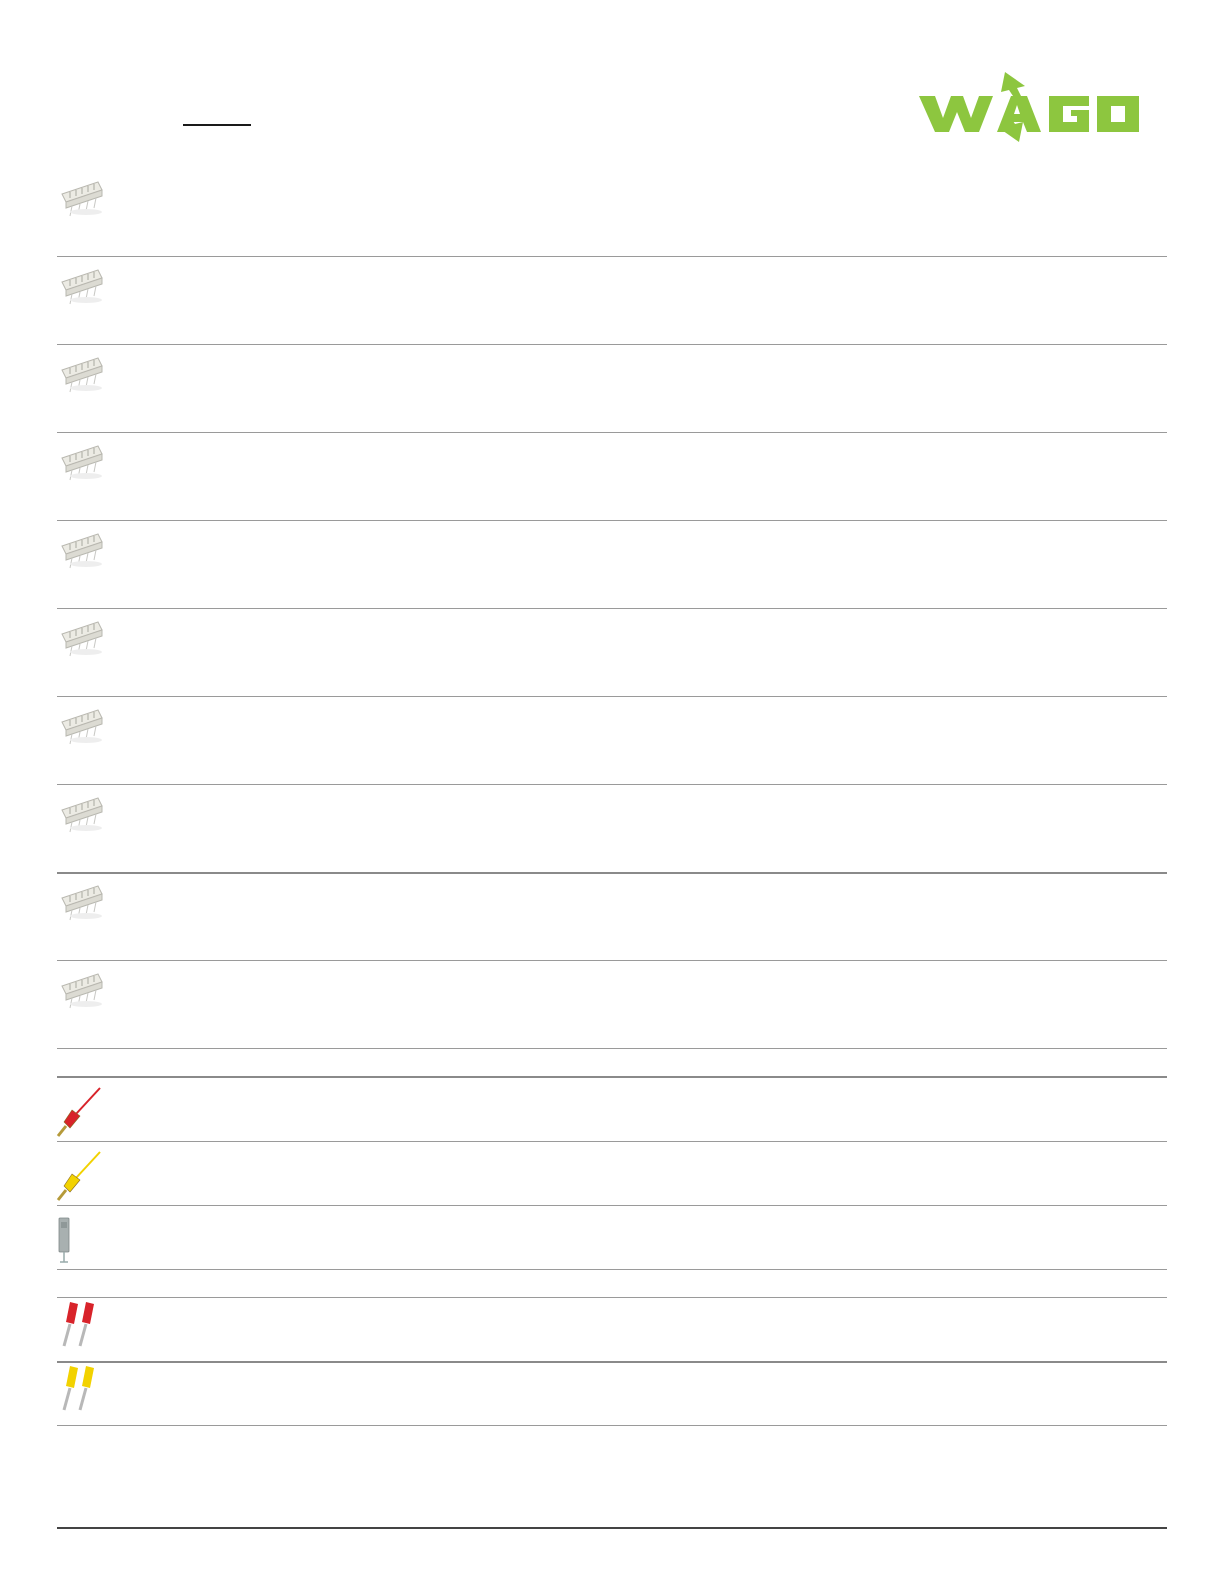 This screenshot has width=1225, height=1585. Describe the element at coordinates (612, 1528) in the screenshot. I see `footer-rule` at that location.